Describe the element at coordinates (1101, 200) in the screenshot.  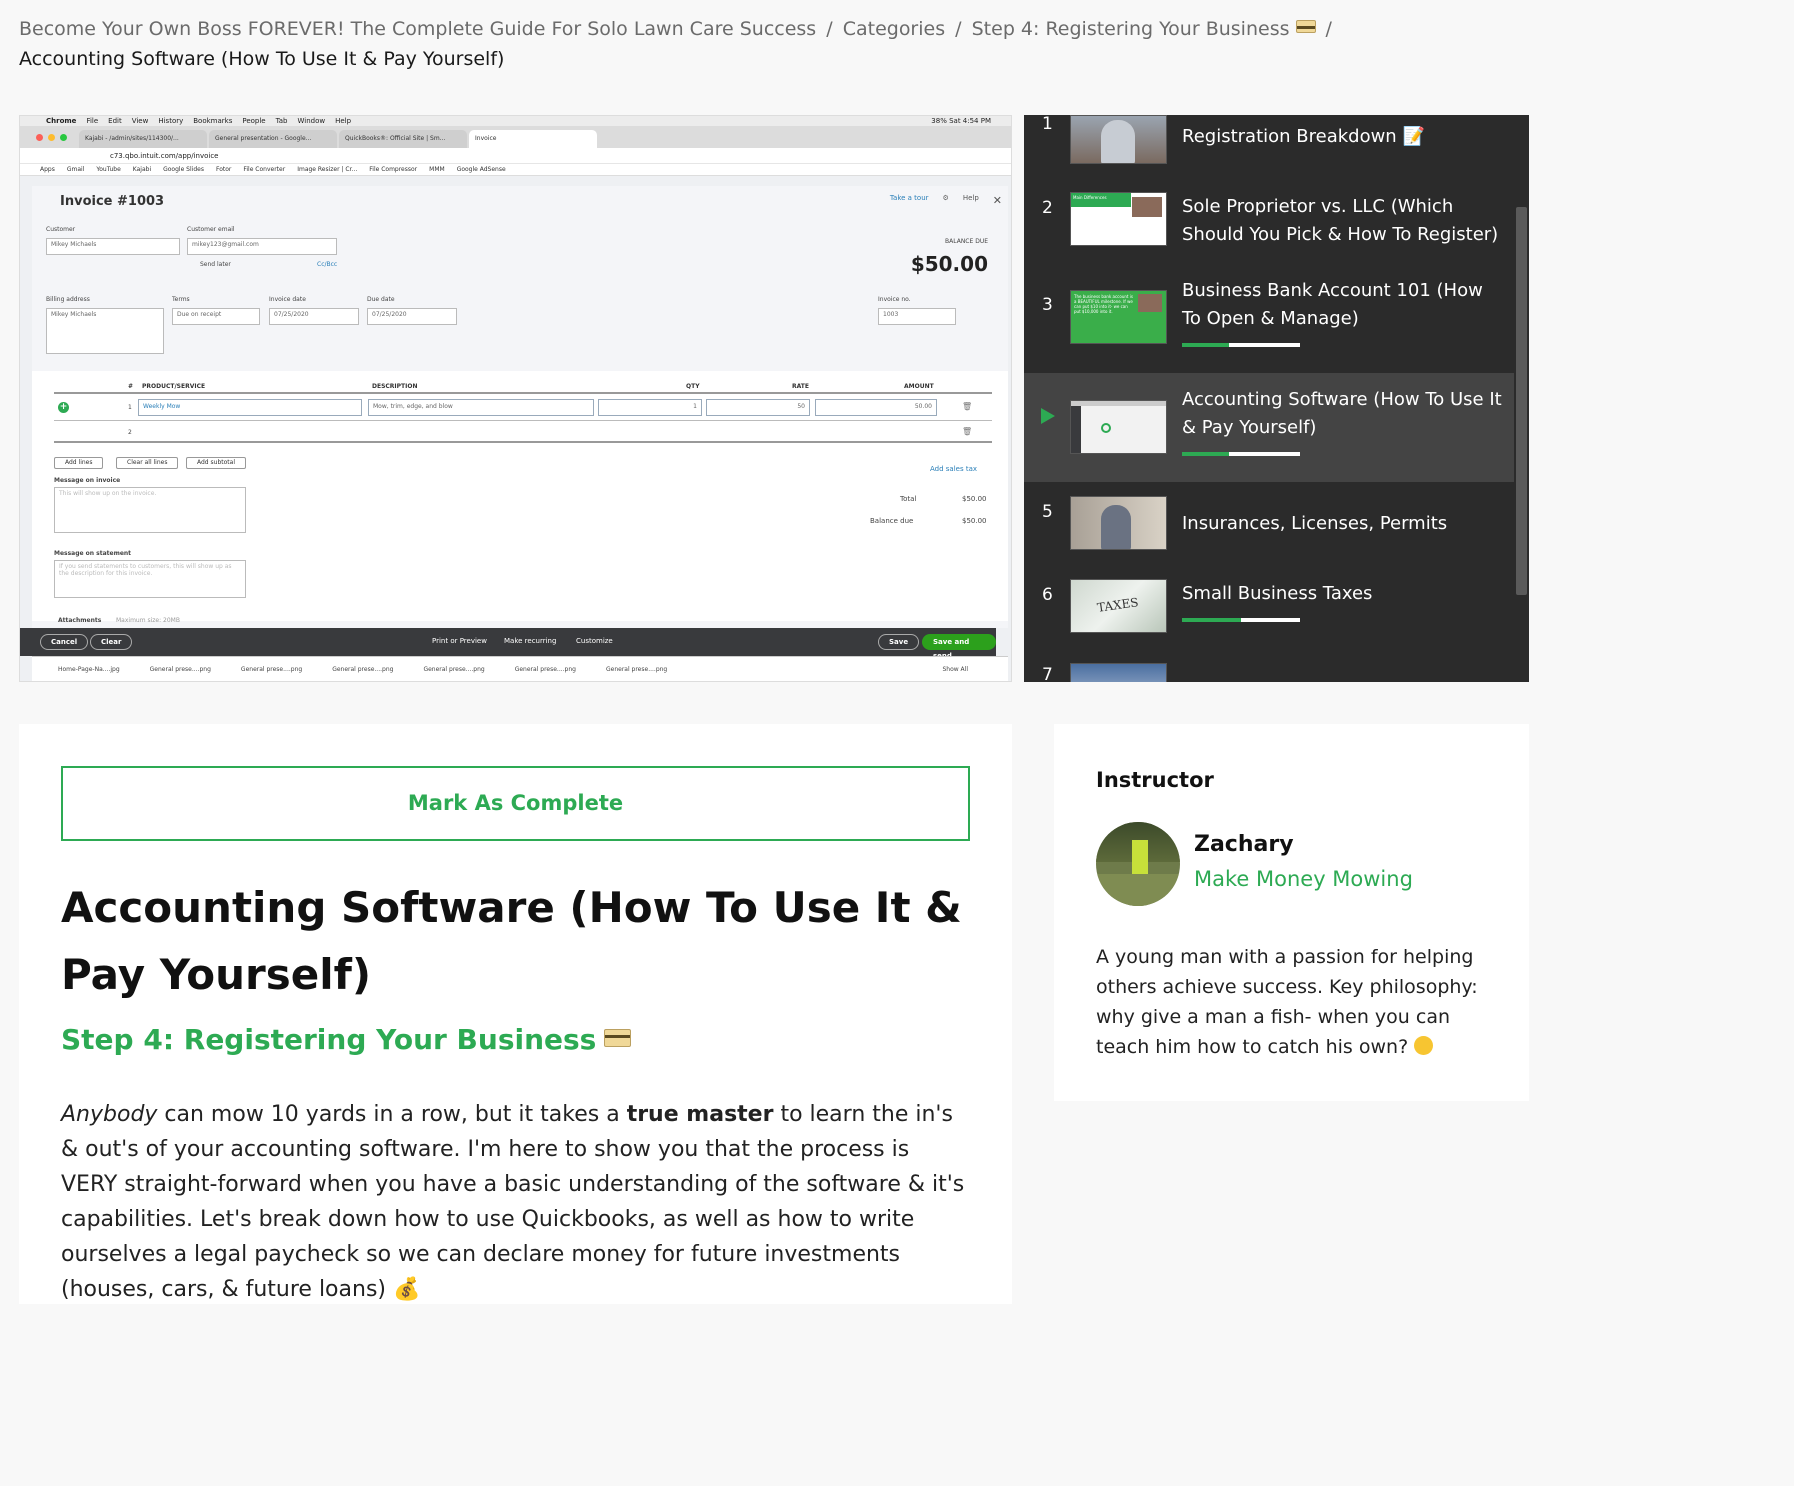
I see `thumbnail-text: Main Differences` at that location.